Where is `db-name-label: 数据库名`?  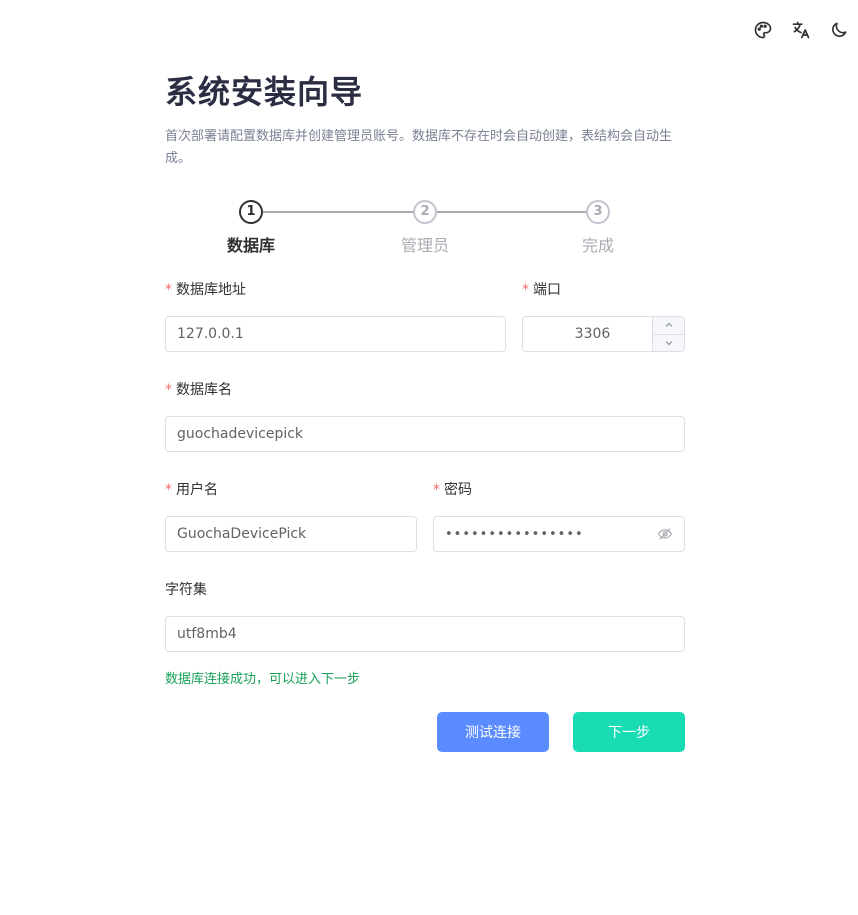
db-name-label: 数据库名 is located at coordinates (204, 390).